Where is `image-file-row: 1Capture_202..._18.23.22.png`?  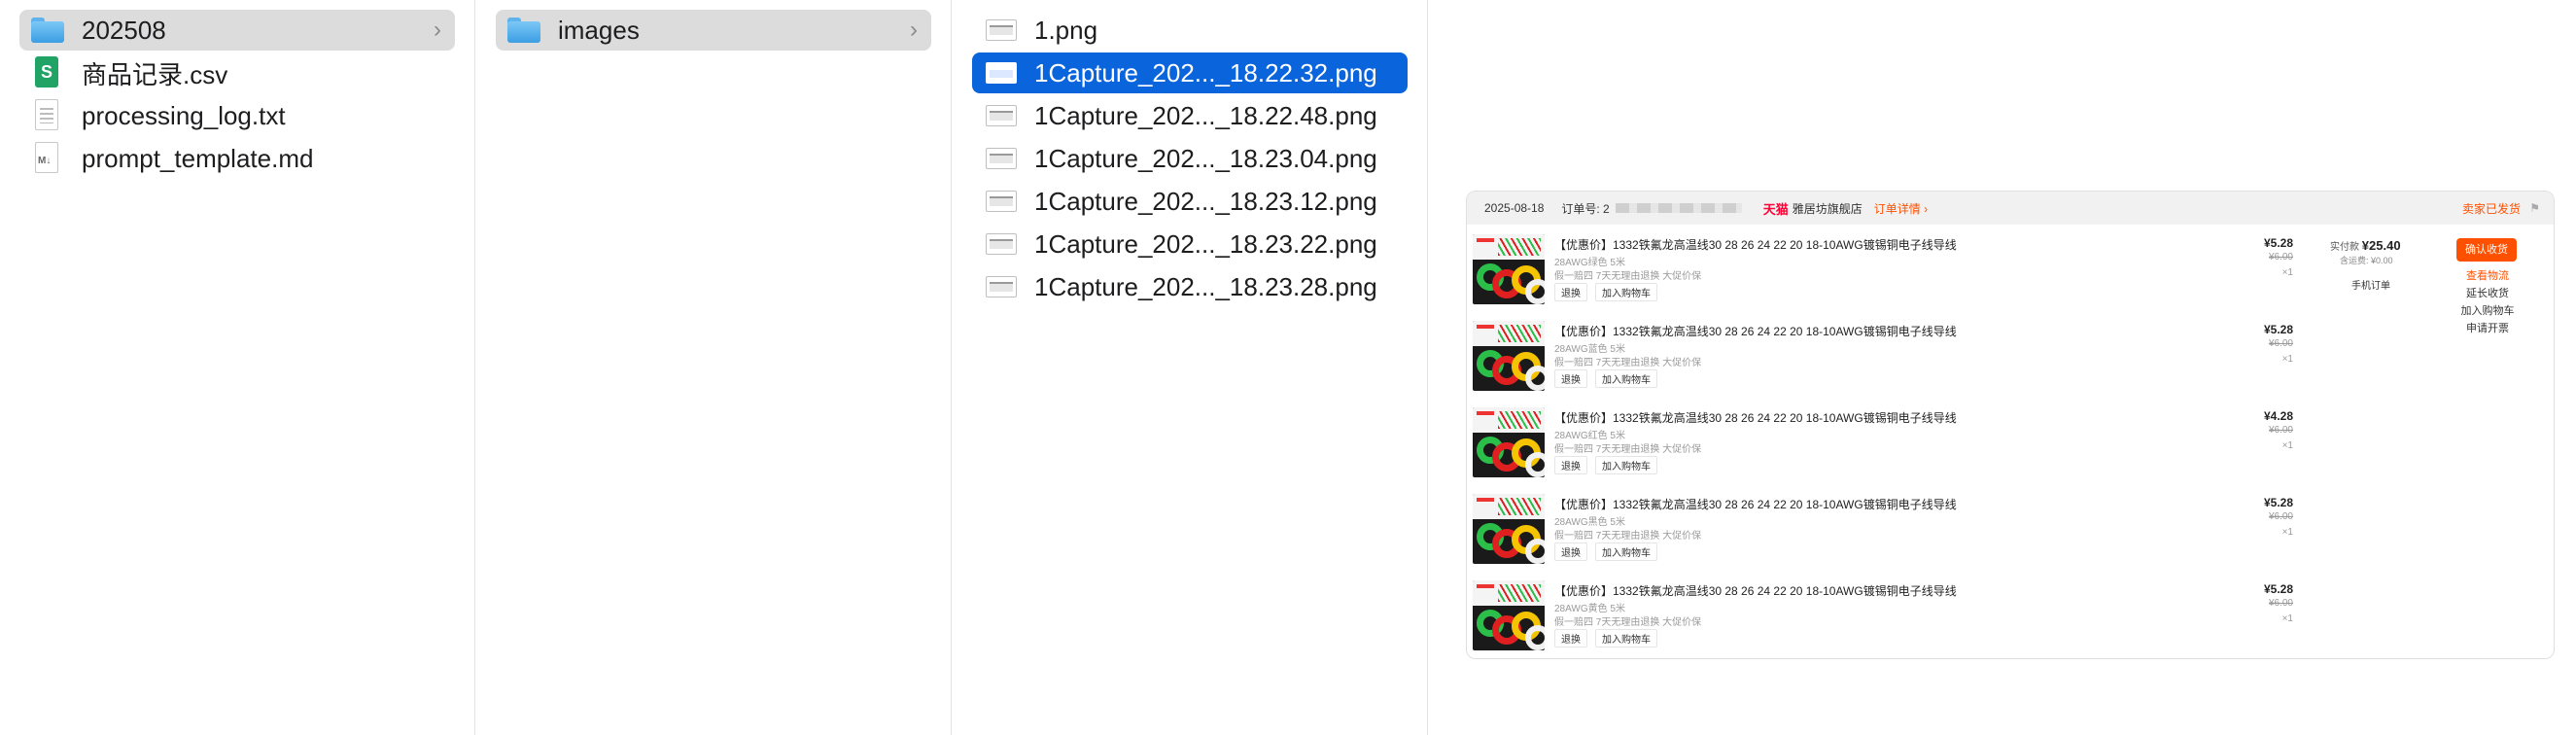 image-file-row: 1Capture_202..._18.23.22.png is located at coordinates (1190, 244).